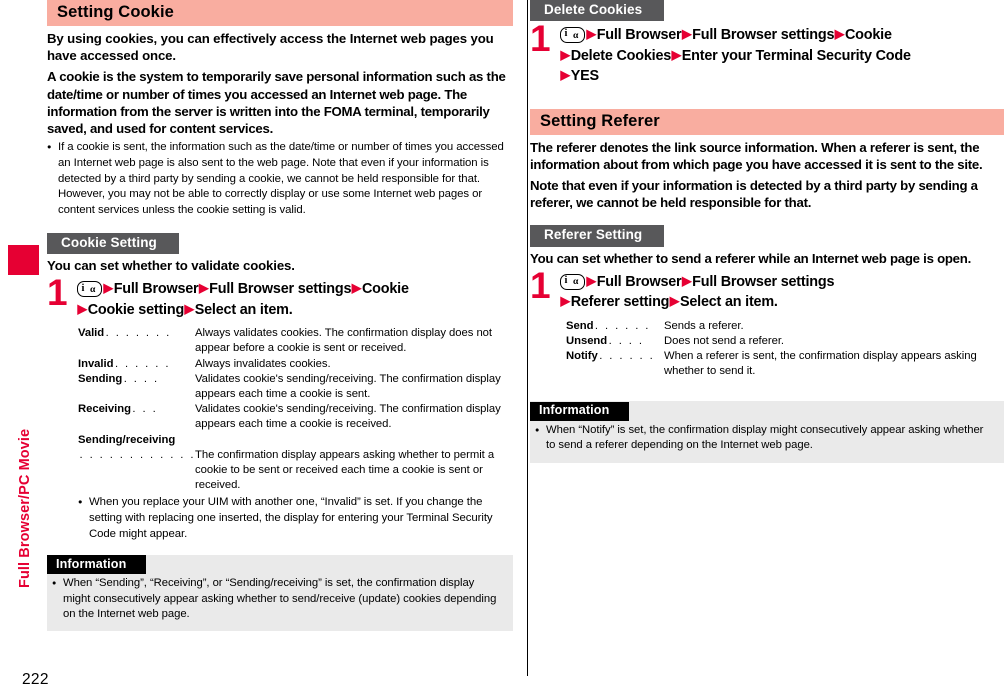  I want to click on subsection-heading-referer-setting: Referer Setting, so click(597, 236).